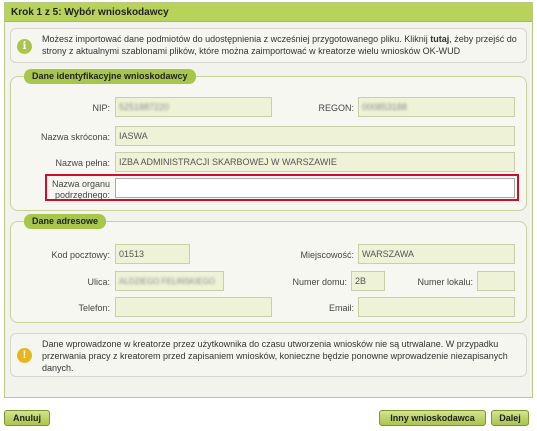 Image resolution: width=537 pixels, height=431 pixels. Describe the element at coordinates (368, 281) in the screenshot. I see `house-no-field: 2B` at that location.